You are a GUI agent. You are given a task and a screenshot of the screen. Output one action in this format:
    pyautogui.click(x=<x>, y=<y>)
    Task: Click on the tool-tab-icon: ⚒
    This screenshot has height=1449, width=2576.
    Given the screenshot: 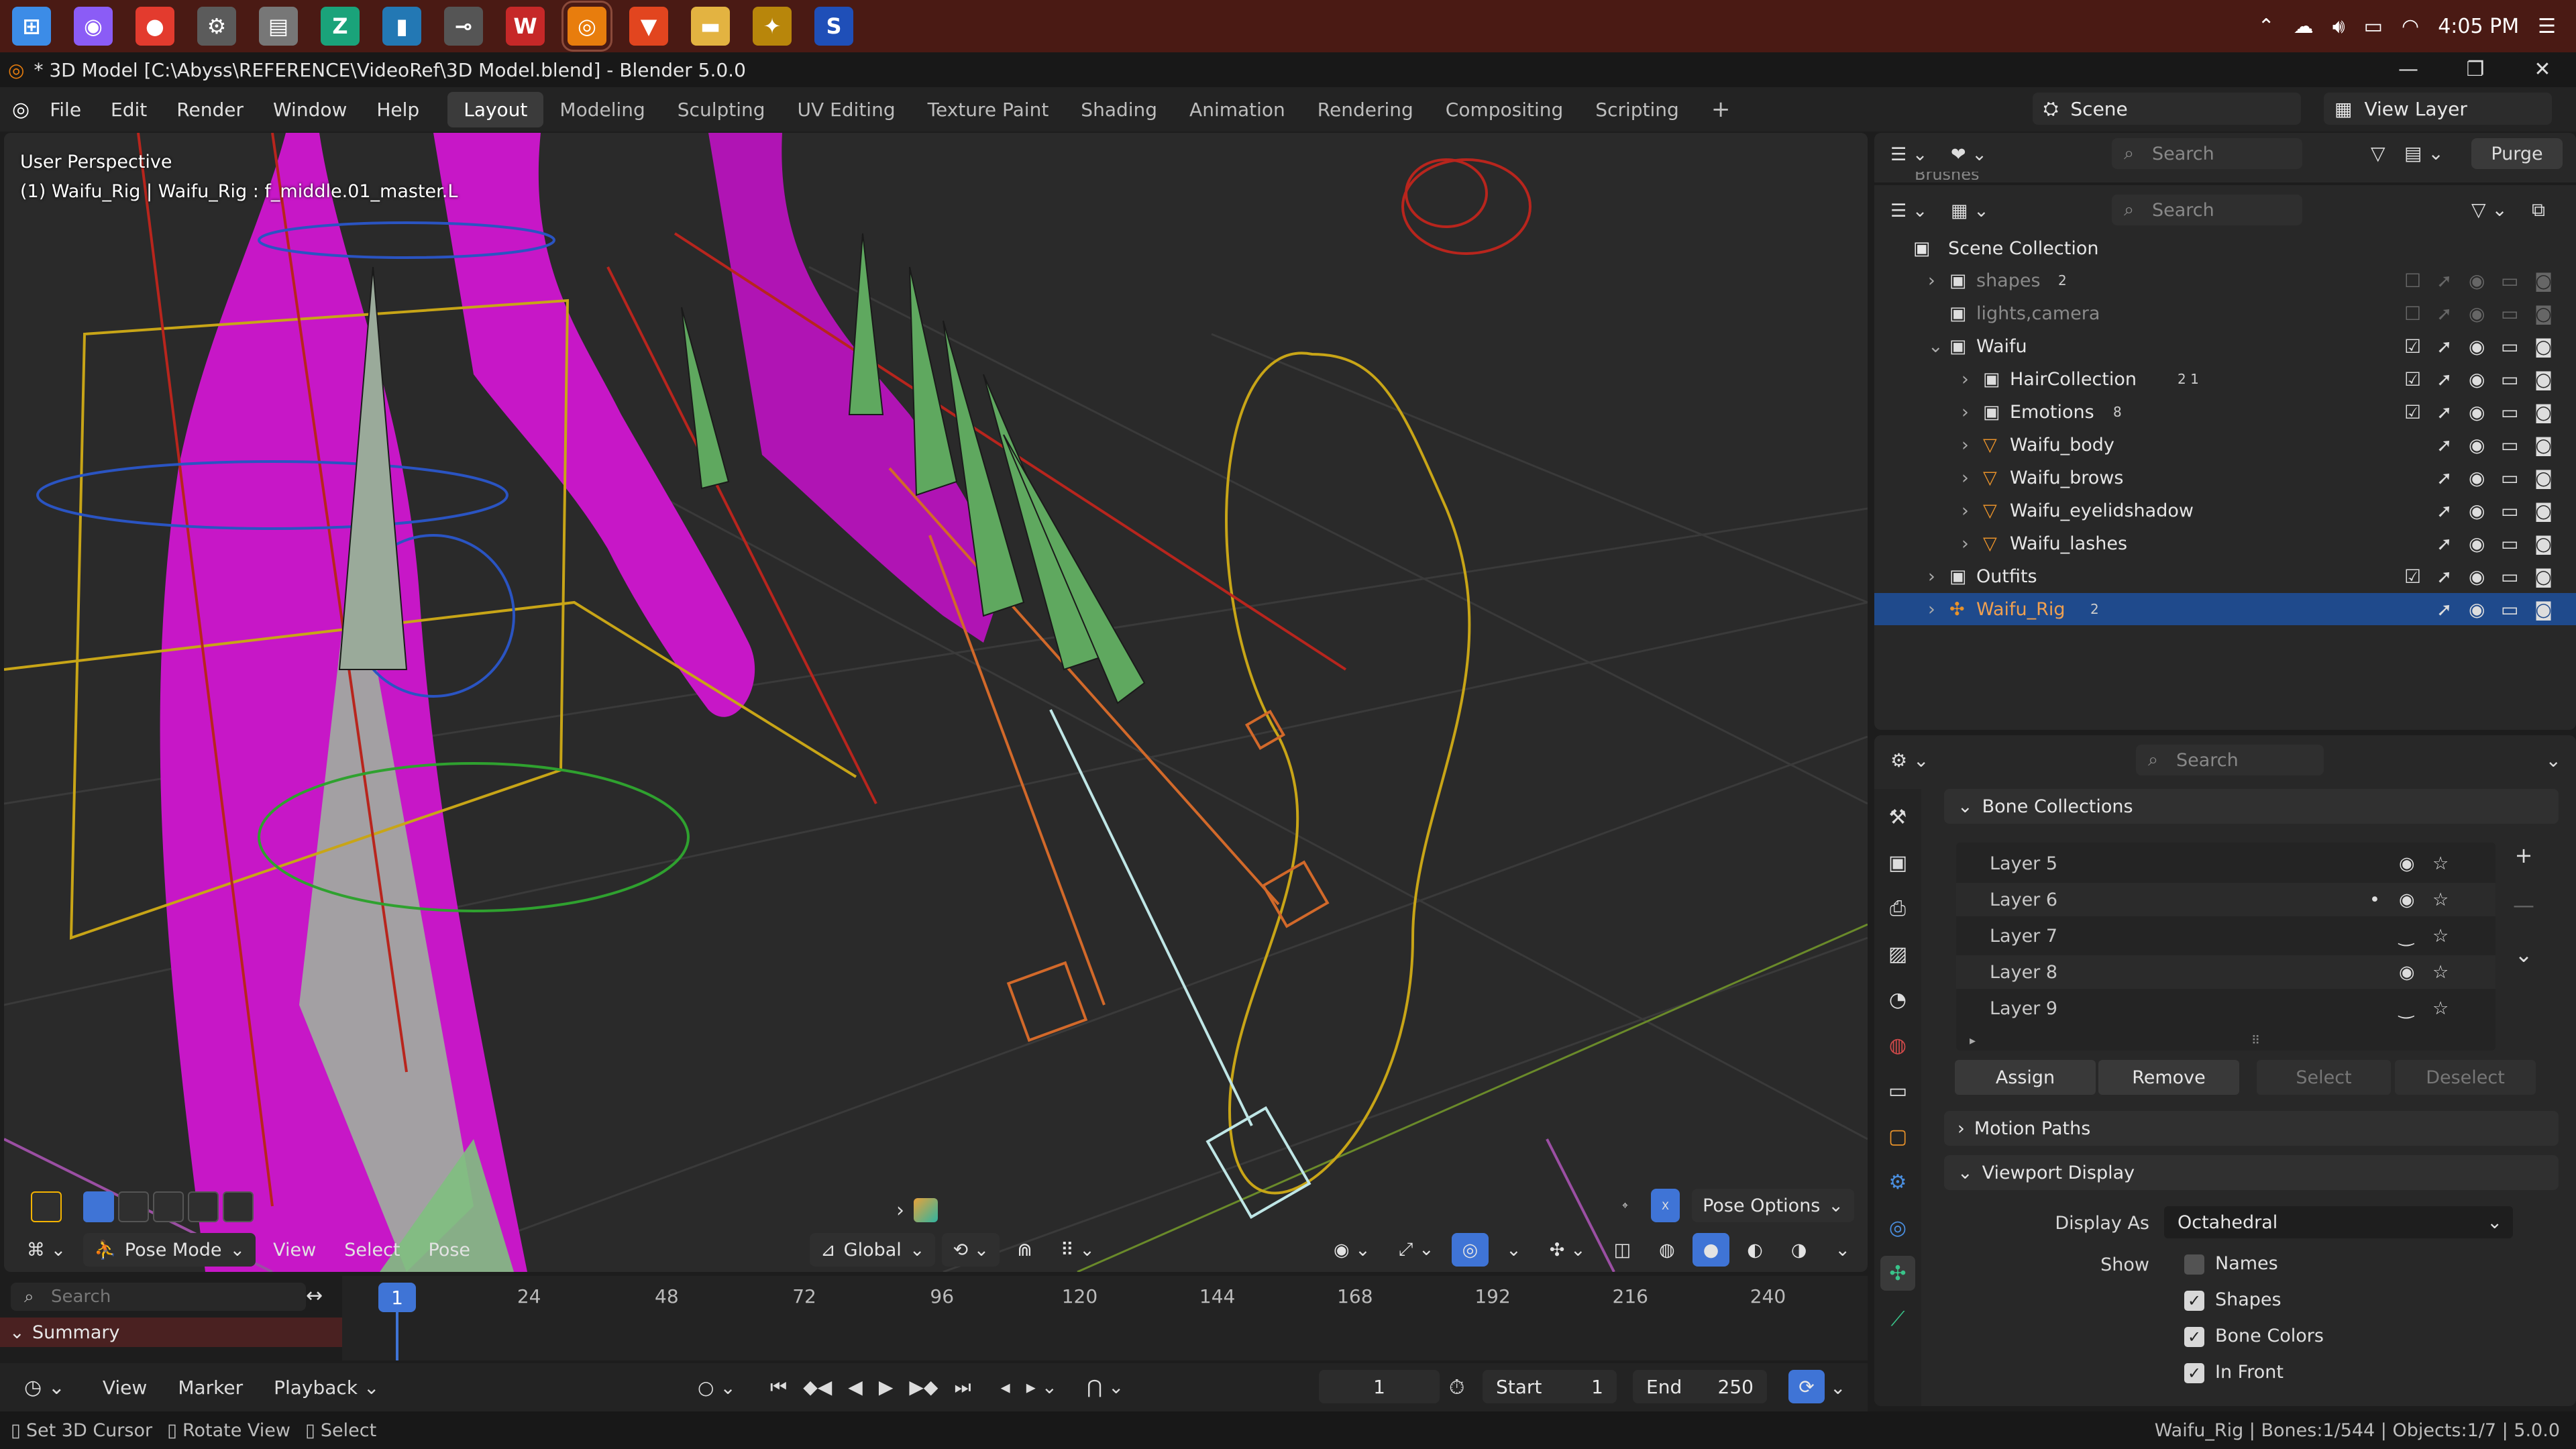 What is the action you would take?
    pyautogui.click(x=1897, y=817)
    